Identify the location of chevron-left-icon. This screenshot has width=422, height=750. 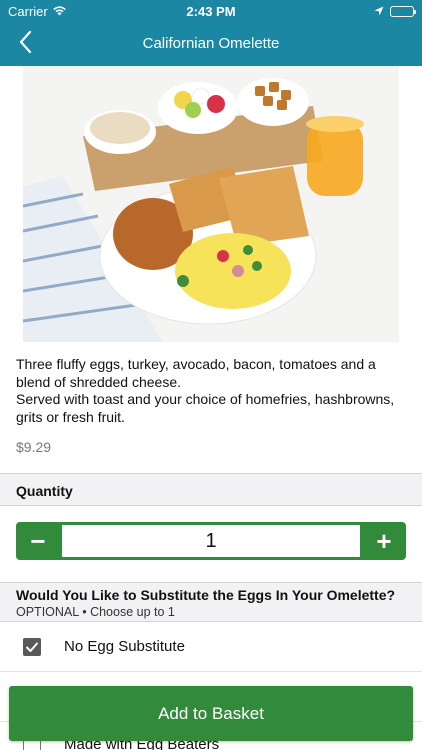
(25, 44).